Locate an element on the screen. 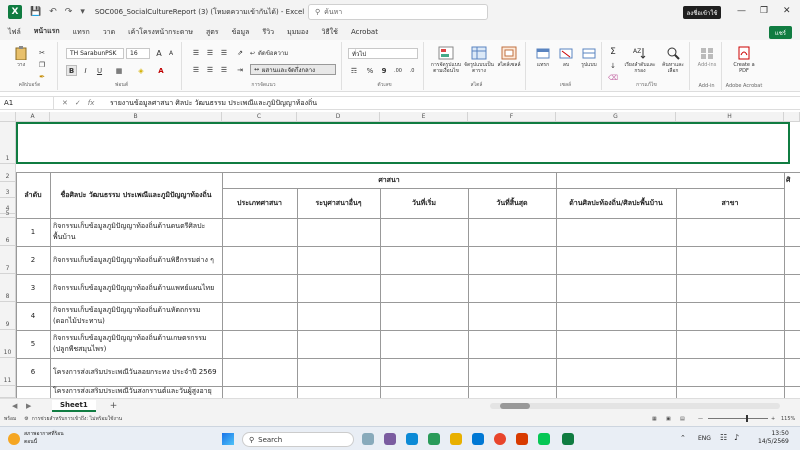 The width and height of the screenshot is (800, 450). table-row-number: 1 is located at coordinates (33, 232).